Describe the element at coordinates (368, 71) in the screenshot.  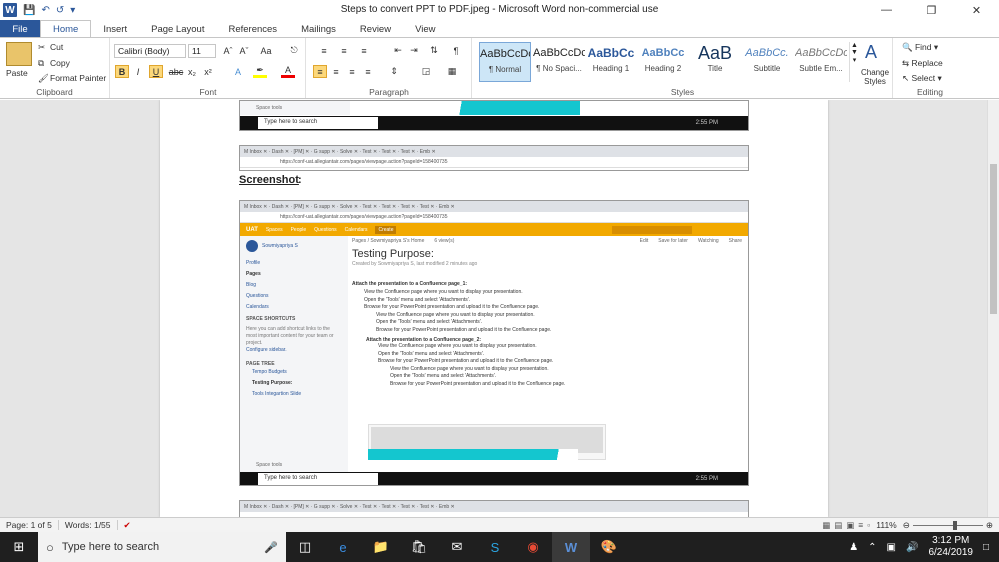
I see `justify-icon: ≡` at that location.